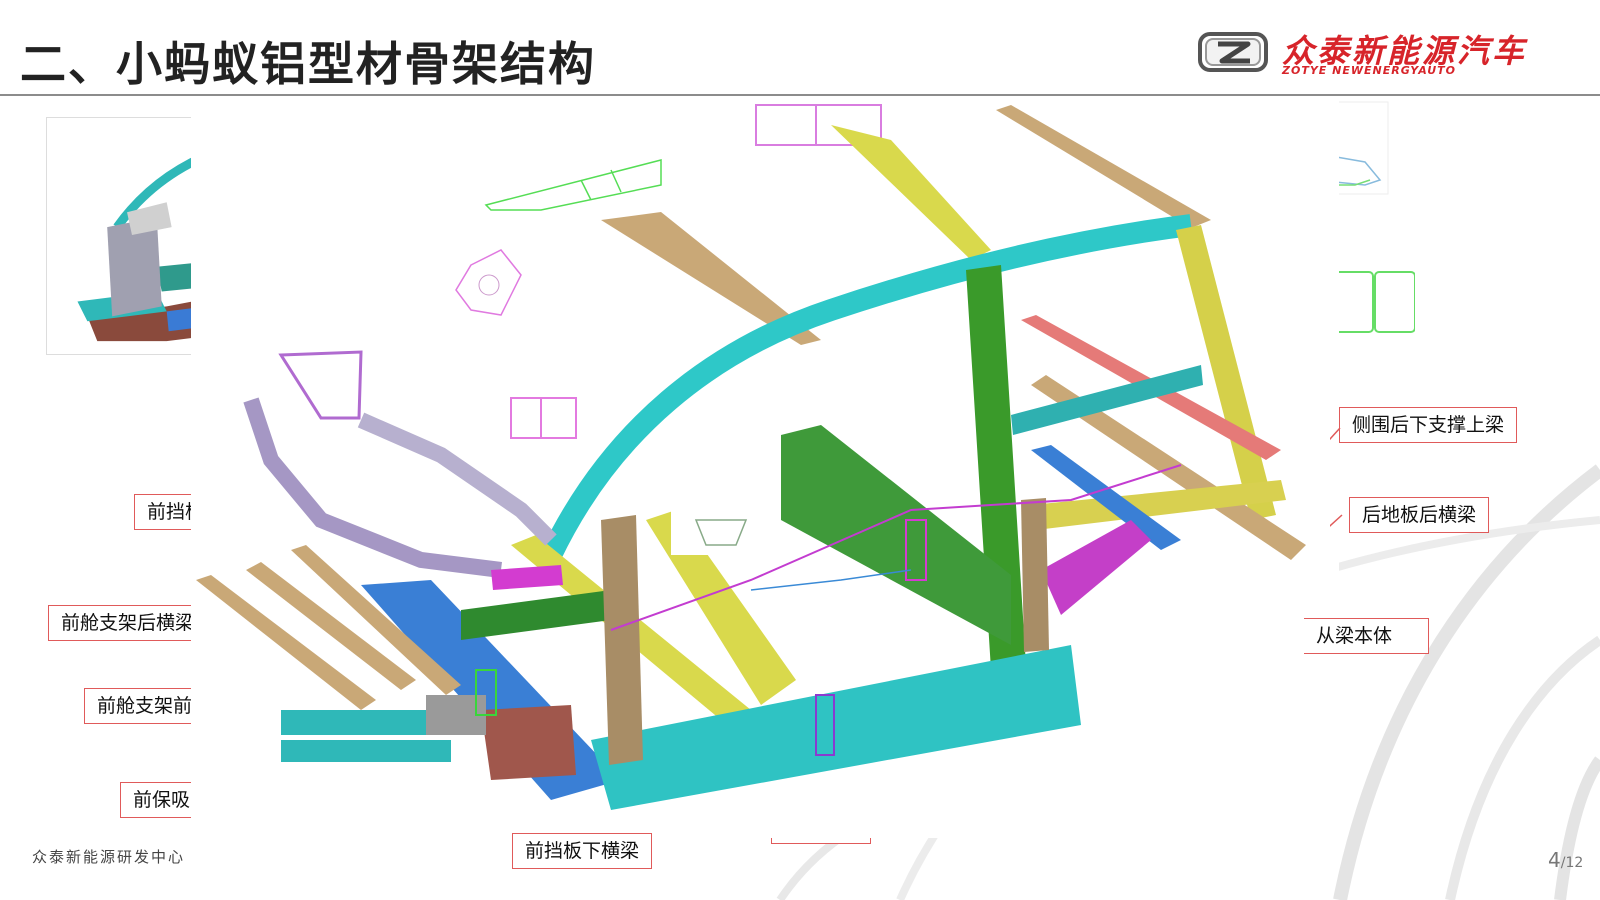 The height and width of the screenshot is (900, 1600). Describe the element at coordinates (1336, 477) in the screenshot. I see `callout-leader-lines` at that location.